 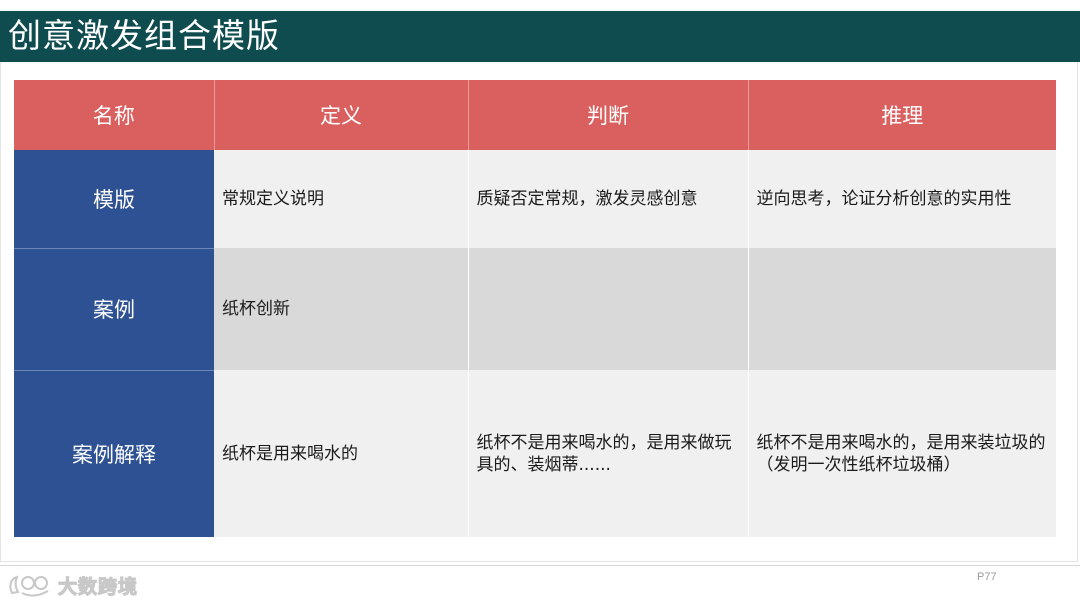 I want to click on table-cell: 逆向思考，论证分析创意的实用性, so click(x=902, y=199).